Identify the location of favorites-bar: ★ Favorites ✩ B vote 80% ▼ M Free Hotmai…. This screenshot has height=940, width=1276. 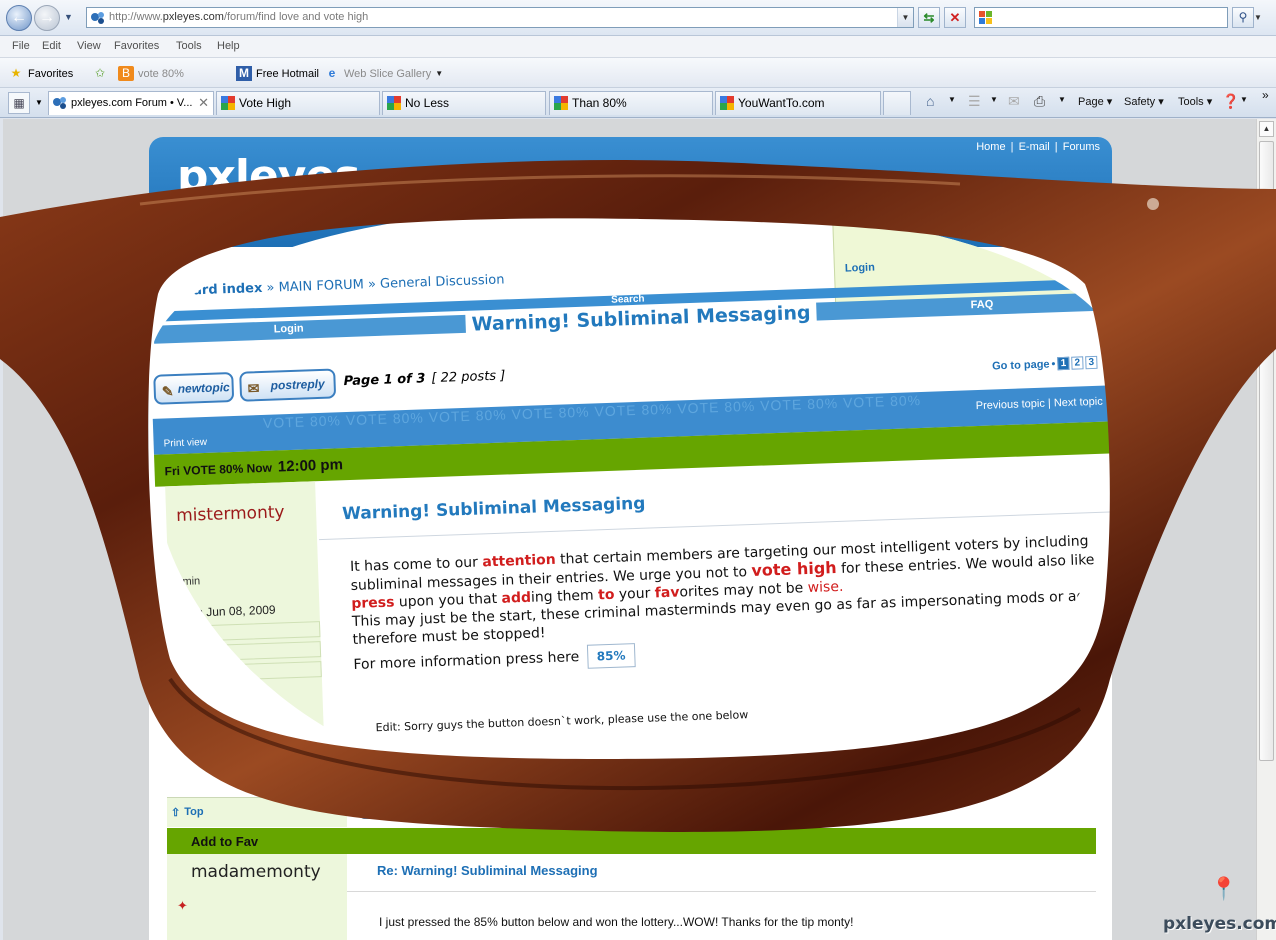
(638, 73).